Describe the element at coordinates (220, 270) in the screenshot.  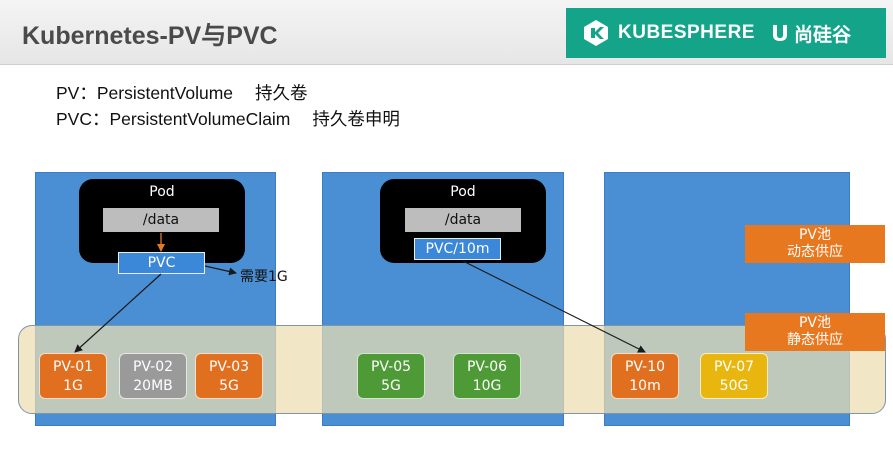
I see `pvc-to-need-arrow` at that location.